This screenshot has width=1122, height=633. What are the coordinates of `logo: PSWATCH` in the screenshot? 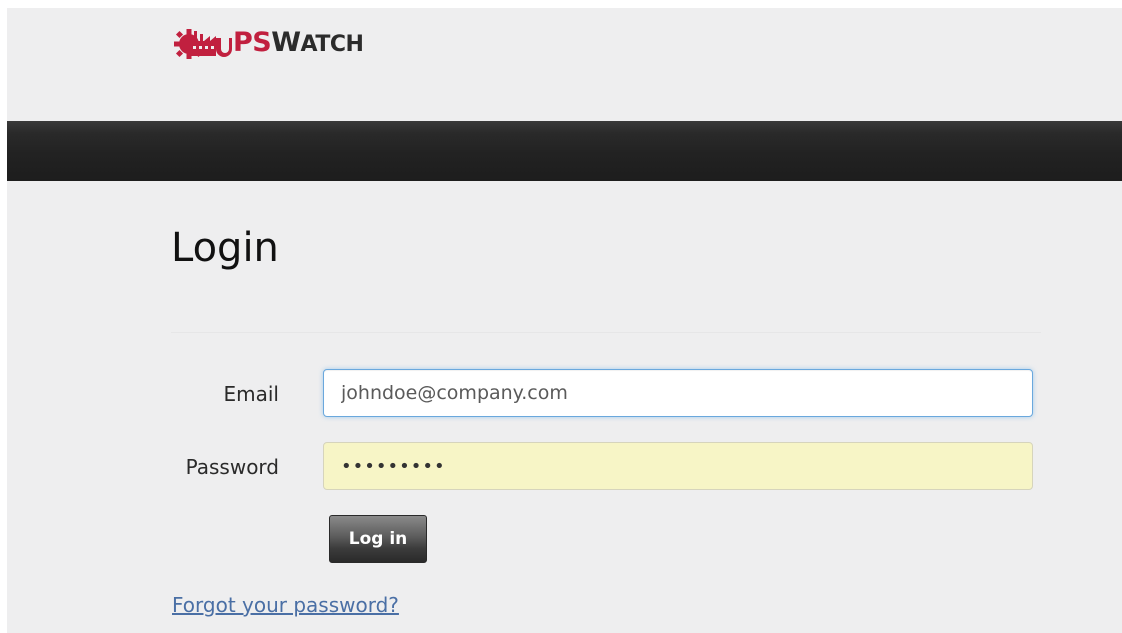 It's located at (268, 42).